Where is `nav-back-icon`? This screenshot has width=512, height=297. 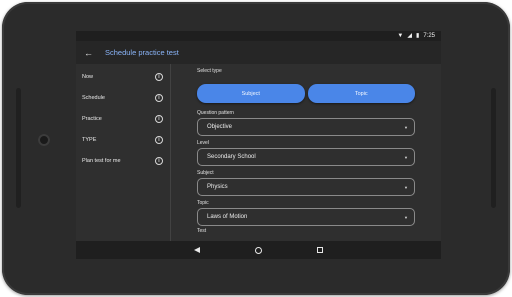
nav-back-icon is located at coordinates (197, 250).